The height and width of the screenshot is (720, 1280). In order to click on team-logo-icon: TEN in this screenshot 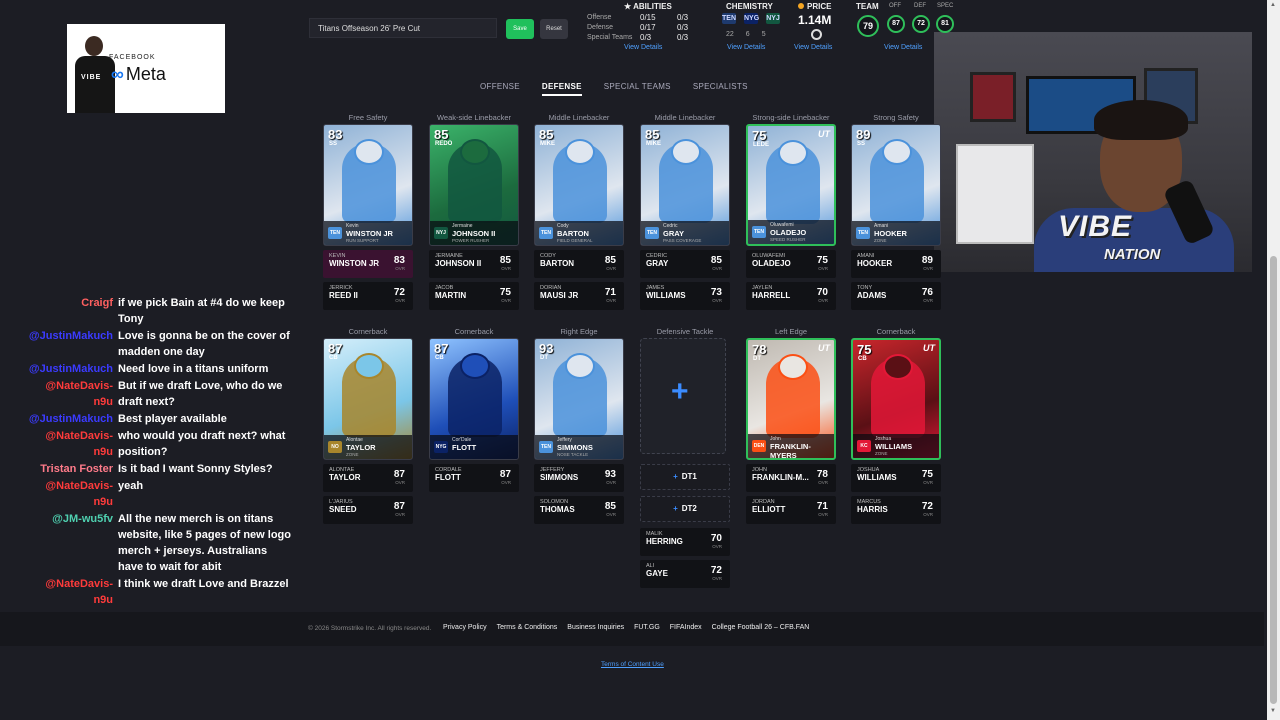, I will do `click(652, 233)`.